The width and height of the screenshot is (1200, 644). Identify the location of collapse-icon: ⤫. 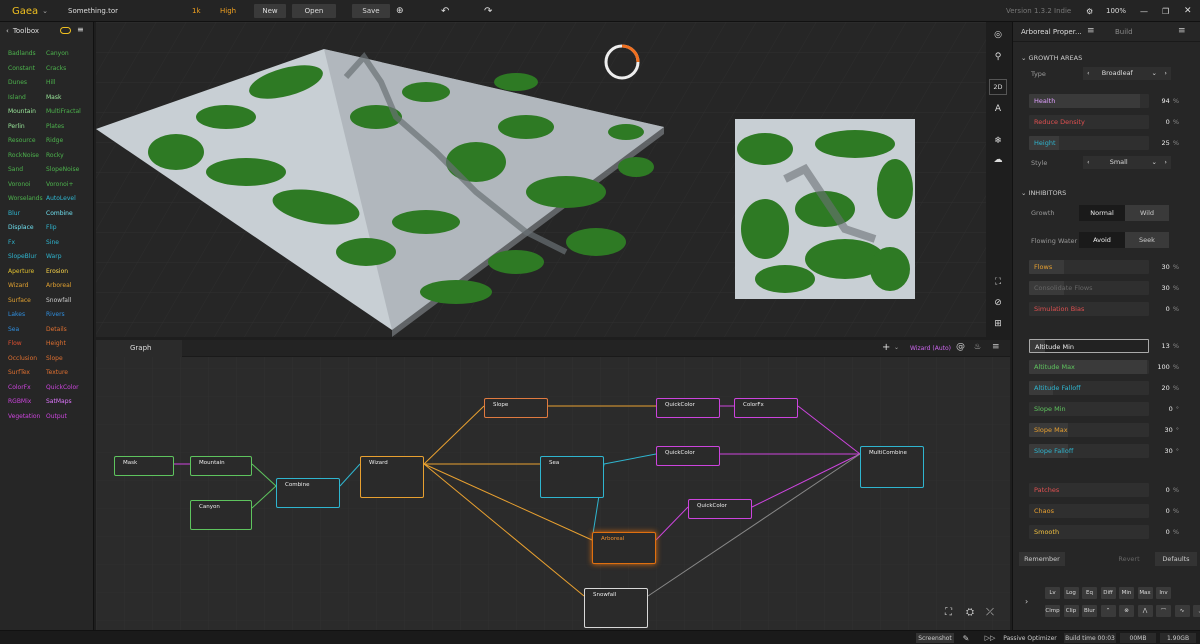
(990, 612).